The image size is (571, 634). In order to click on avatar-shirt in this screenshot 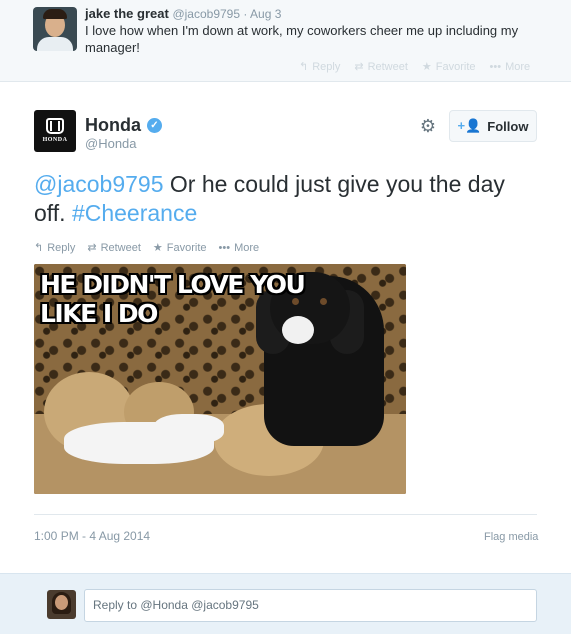, I will do `click(55, 44)`.